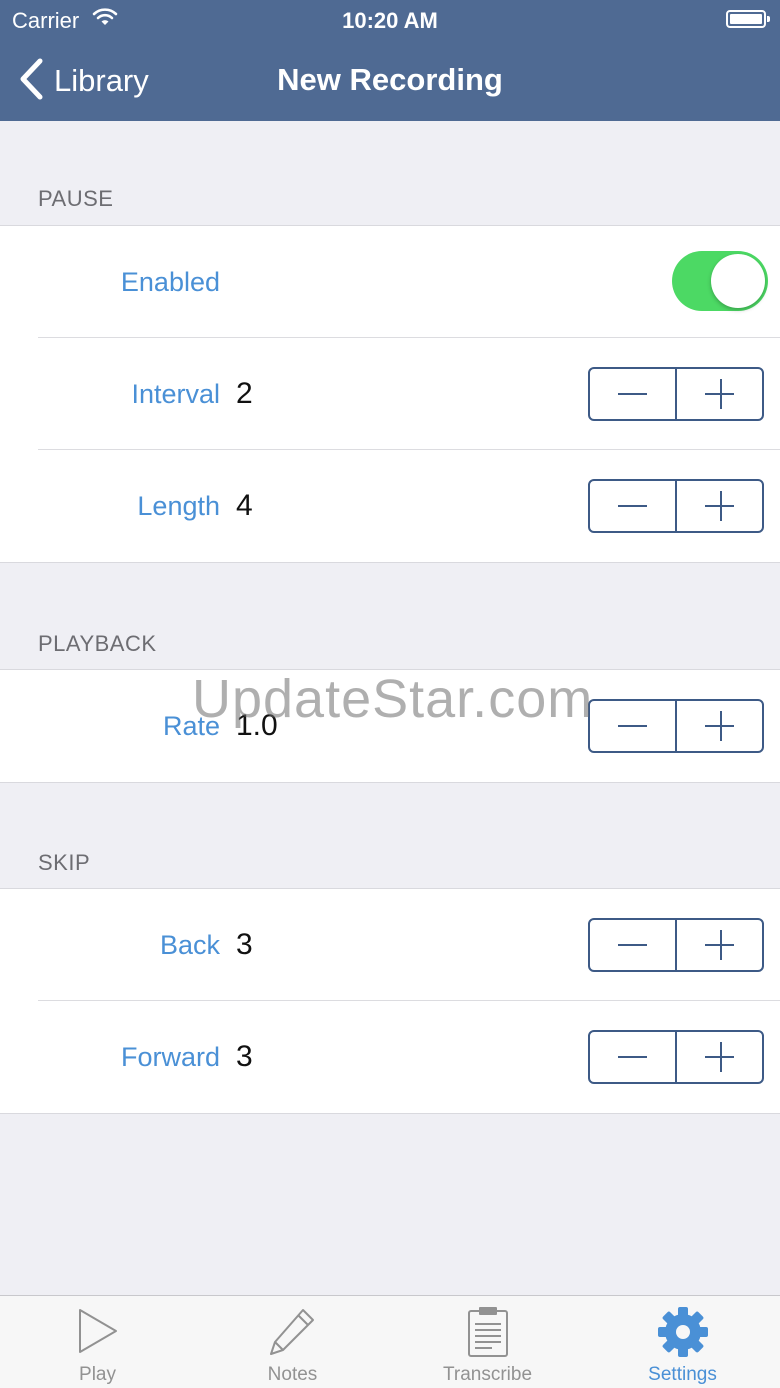 This screenshot has height=1388, width=780. Describe the element at coordinates (292, 1374) in the screenshot. I see `tab-notes-label: Notes` at that location.